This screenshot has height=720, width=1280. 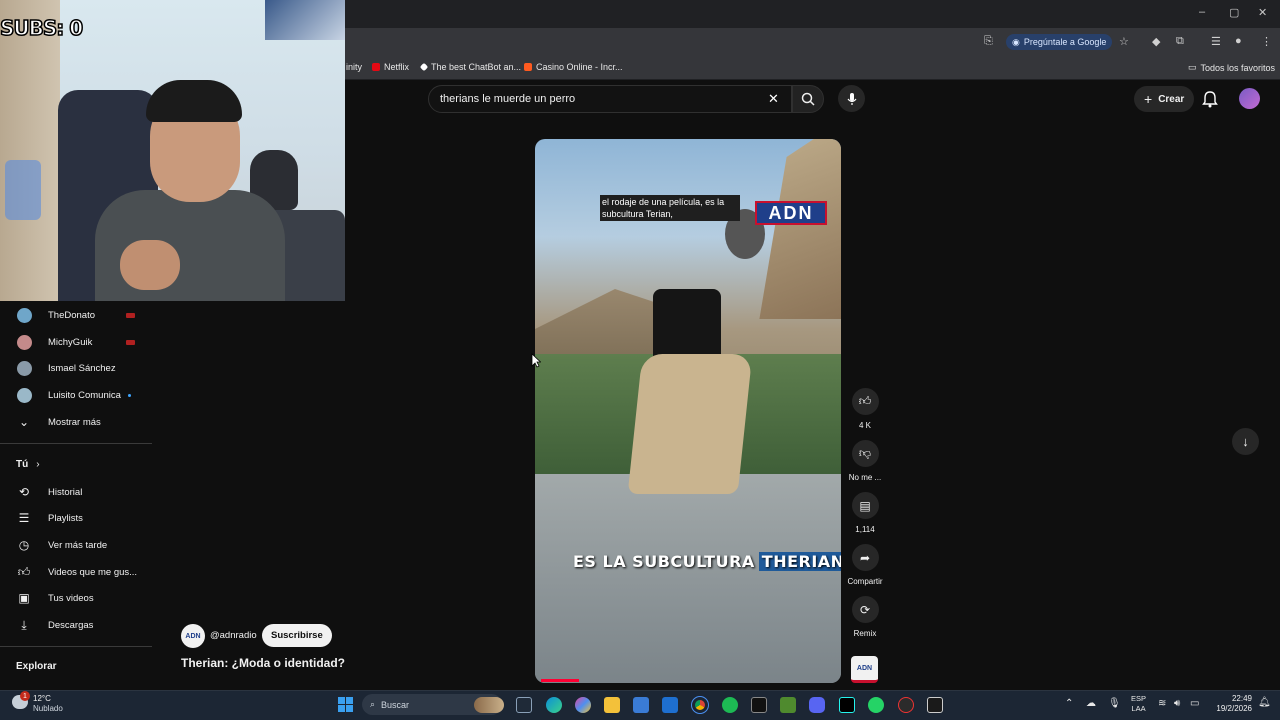 I want to click on start-button, so click(x=345, y=704).